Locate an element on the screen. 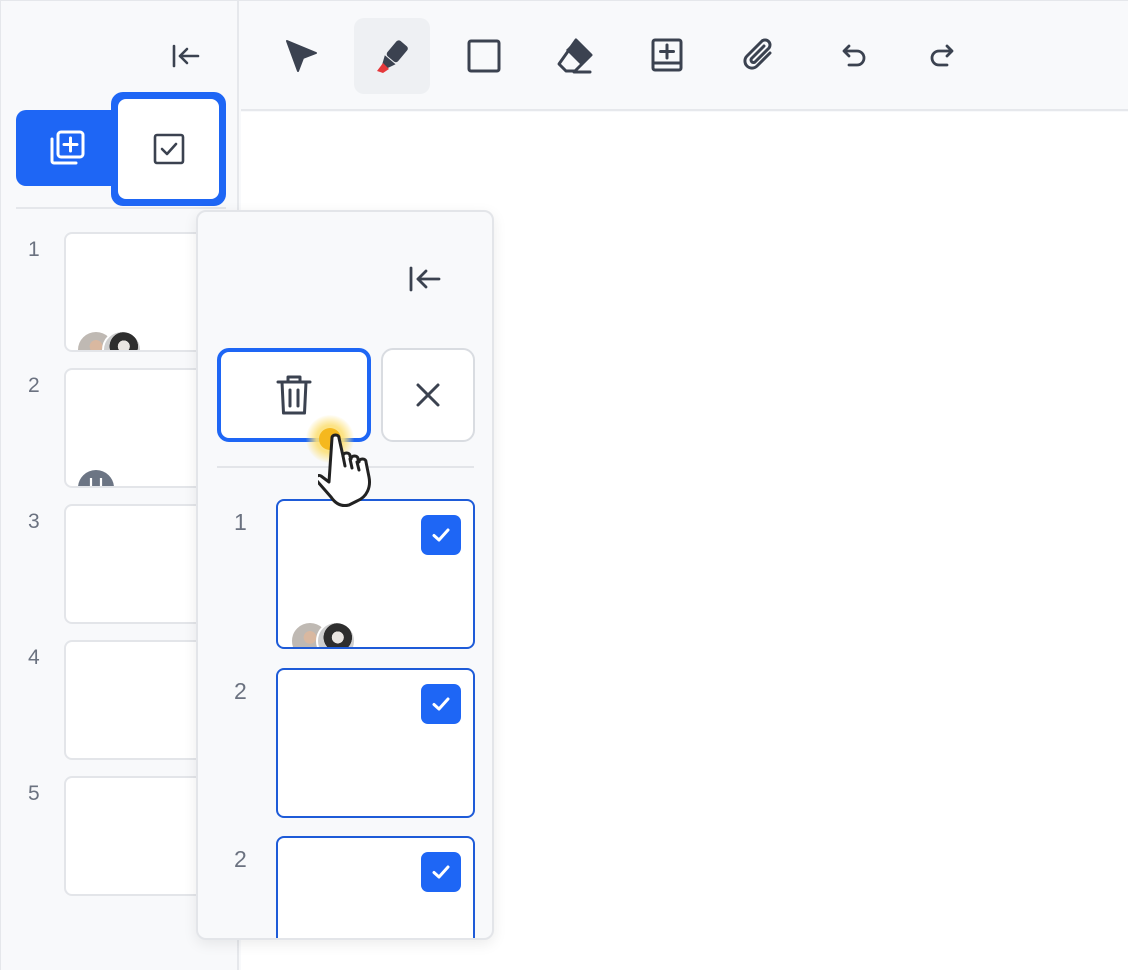  close-icon is located at coordinates (428, 395).